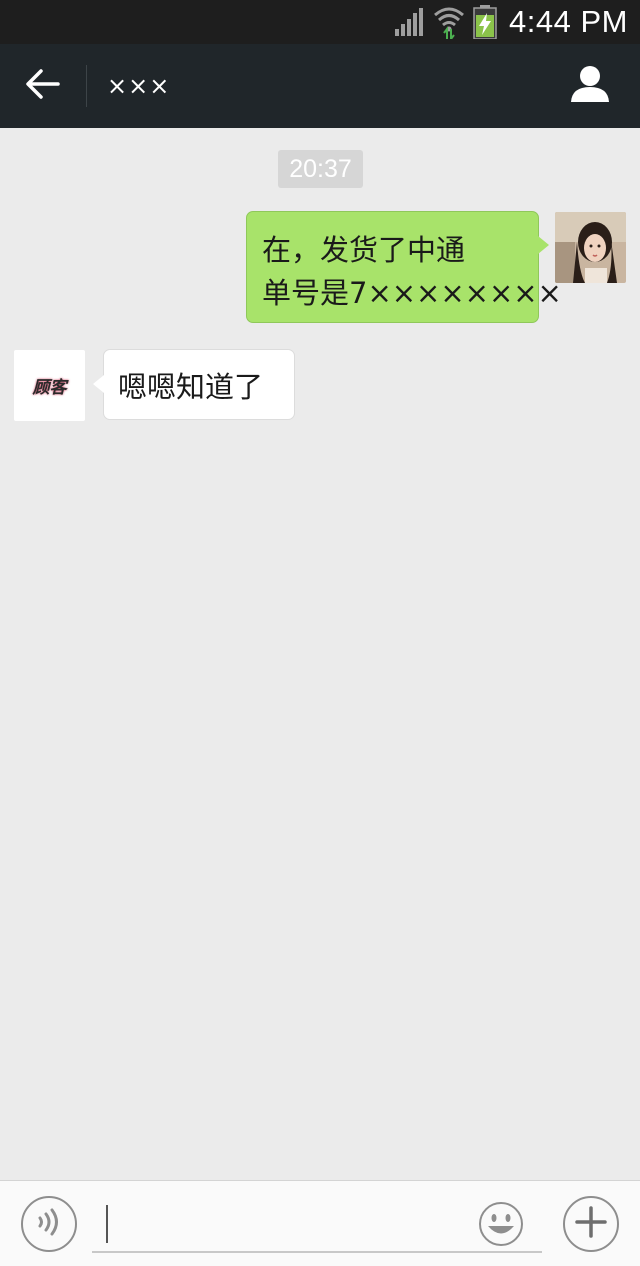  I want to click on message-timestamp: 20:37, so click(320, 169).